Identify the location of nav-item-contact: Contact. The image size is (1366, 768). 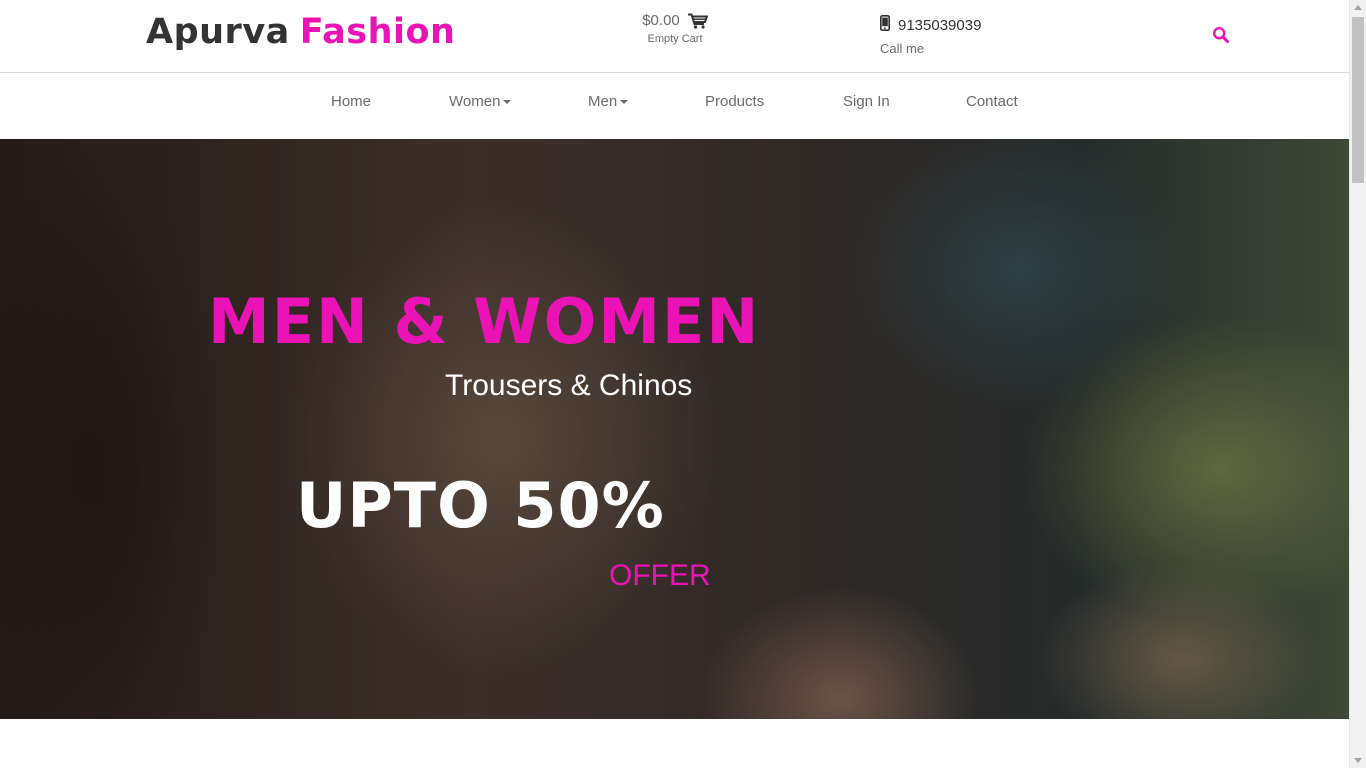
(992, 101).